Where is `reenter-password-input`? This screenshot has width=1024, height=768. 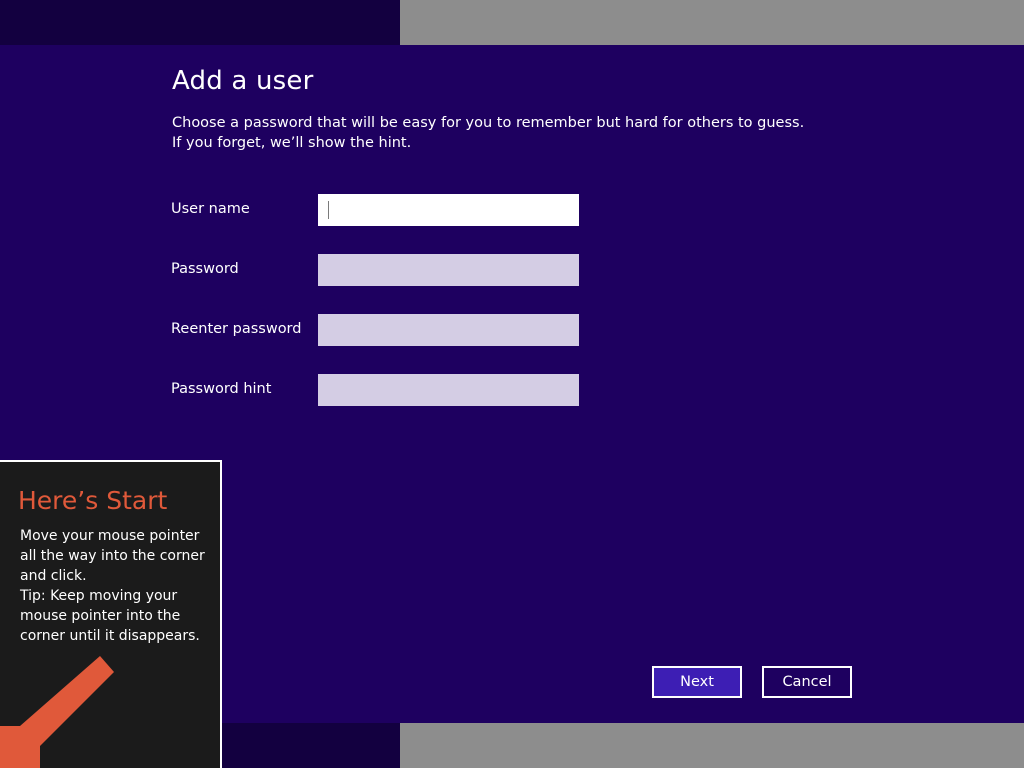
reenter-password-input is located at coordinates (448, 330).